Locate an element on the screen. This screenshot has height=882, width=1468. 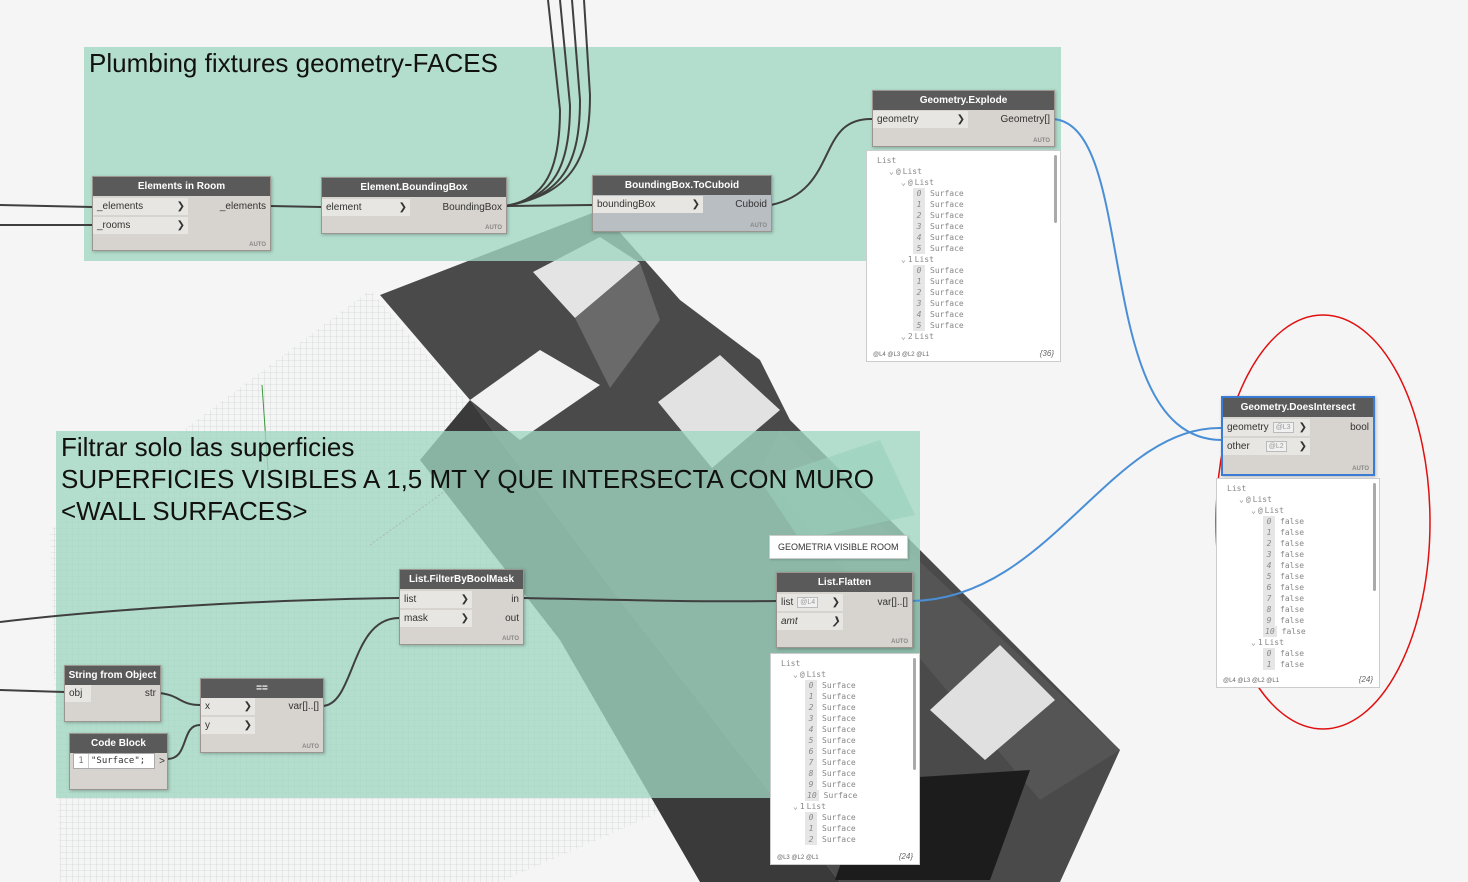
note-geometria-visible-room: GEOMETRIA VISIBLE ROOM is located at coordinates (838, 547).